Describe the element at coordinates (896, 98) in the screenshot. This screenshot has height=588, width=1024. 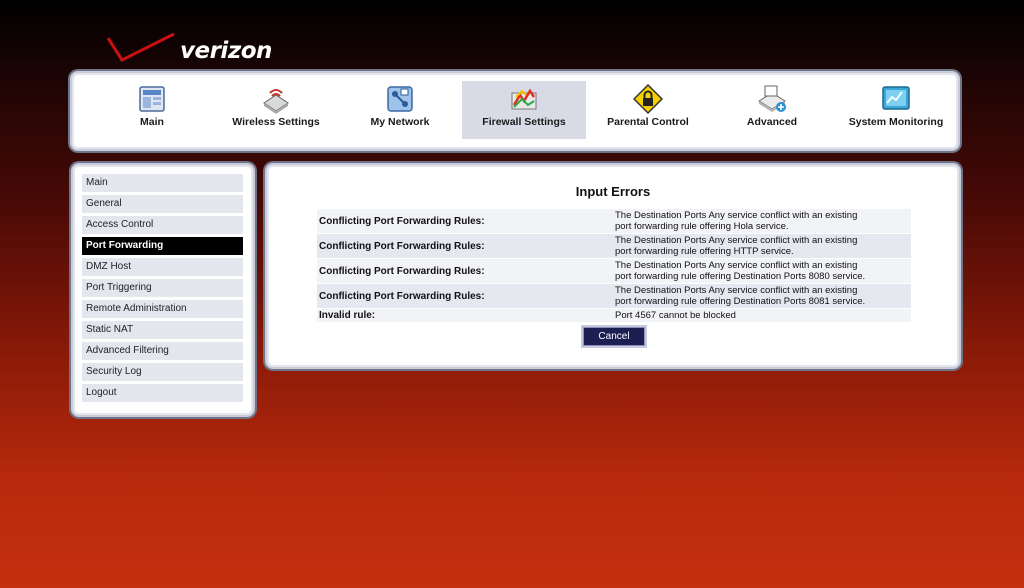
I see `monitoring-icon` at that location.